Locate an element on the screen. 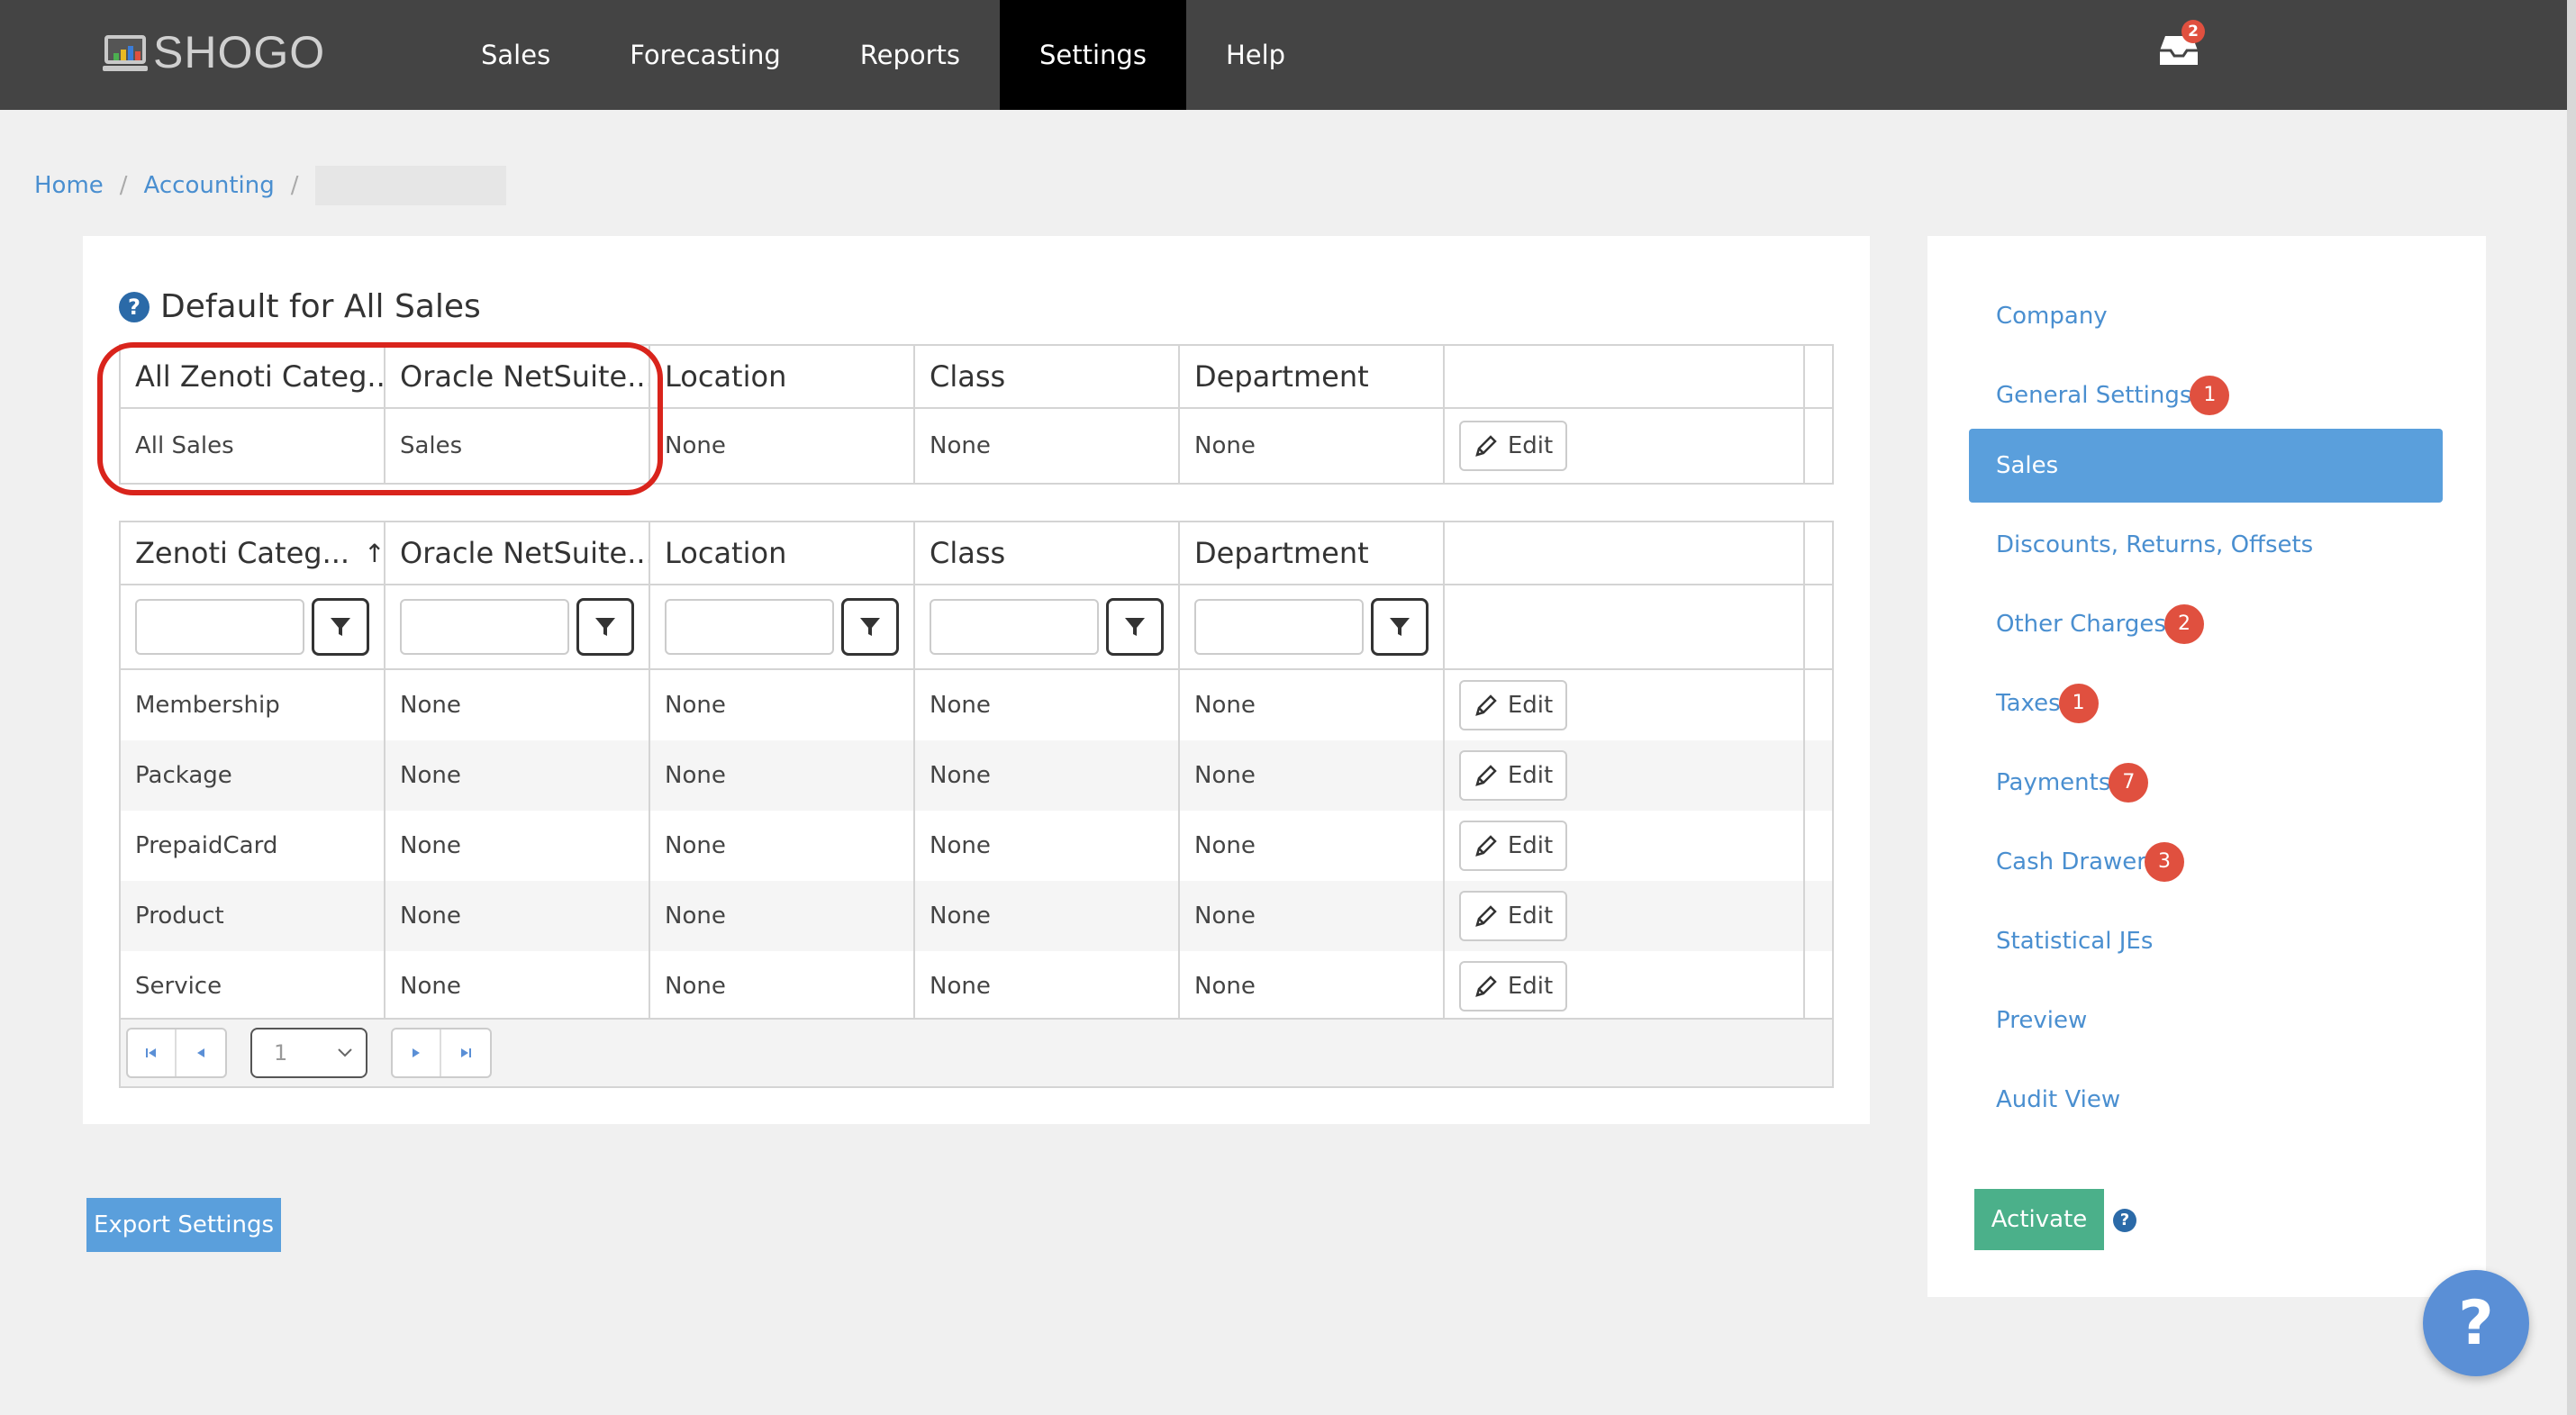 The width and height of the screenshot is (2576, 1415). sidebar-item-label: Company is located at coordinates (2052, 317).